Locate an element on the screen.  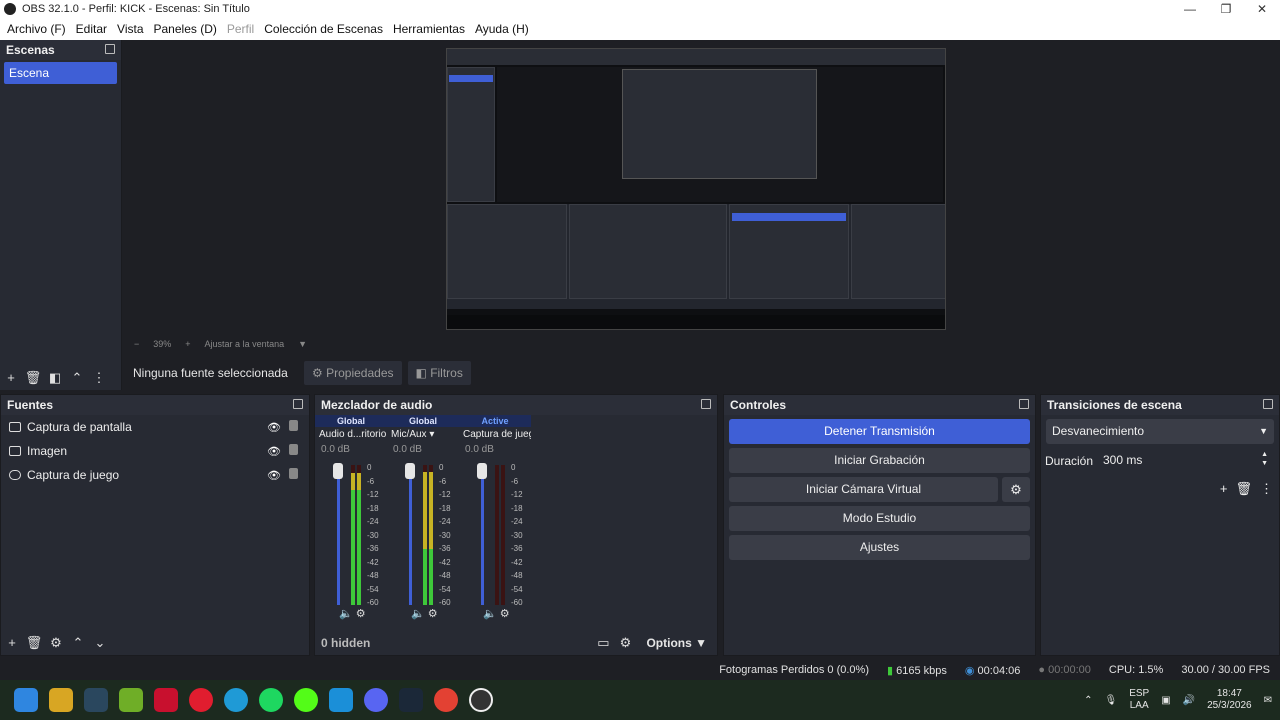
transition-select: Desvanecimiento ▼ is located at coordinates (1160, 431).